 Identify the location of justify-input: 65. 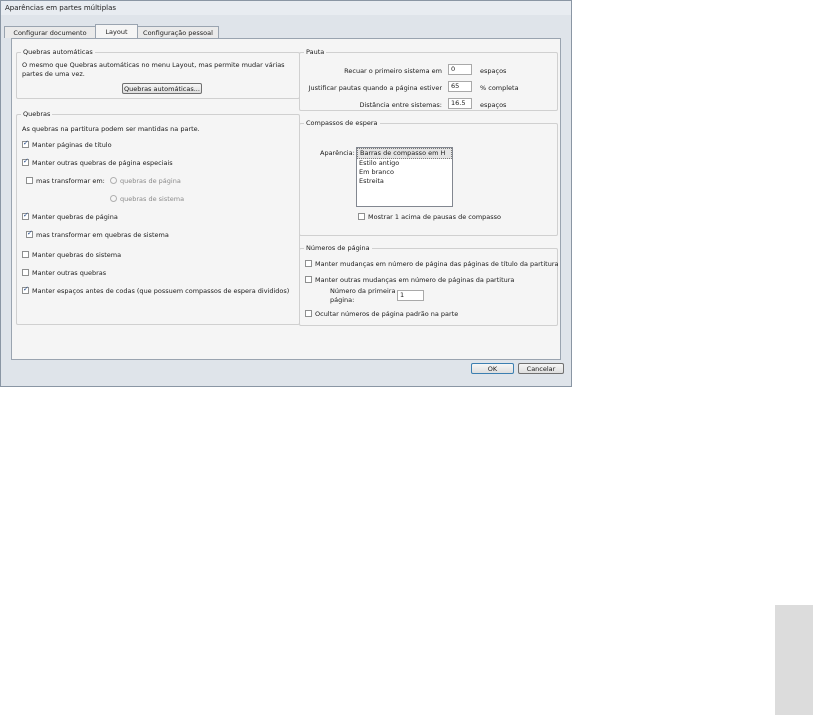
(460, 86).